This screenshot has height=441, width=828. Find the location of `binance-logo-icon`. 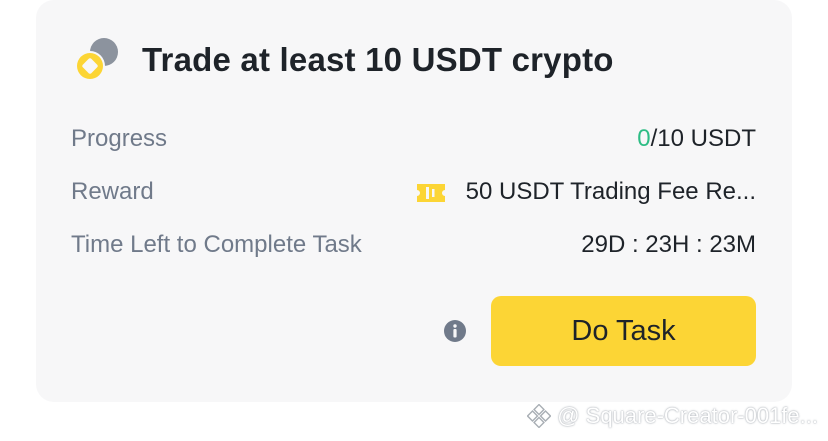

binance-logo-icon is located at coordinates (539, 416).